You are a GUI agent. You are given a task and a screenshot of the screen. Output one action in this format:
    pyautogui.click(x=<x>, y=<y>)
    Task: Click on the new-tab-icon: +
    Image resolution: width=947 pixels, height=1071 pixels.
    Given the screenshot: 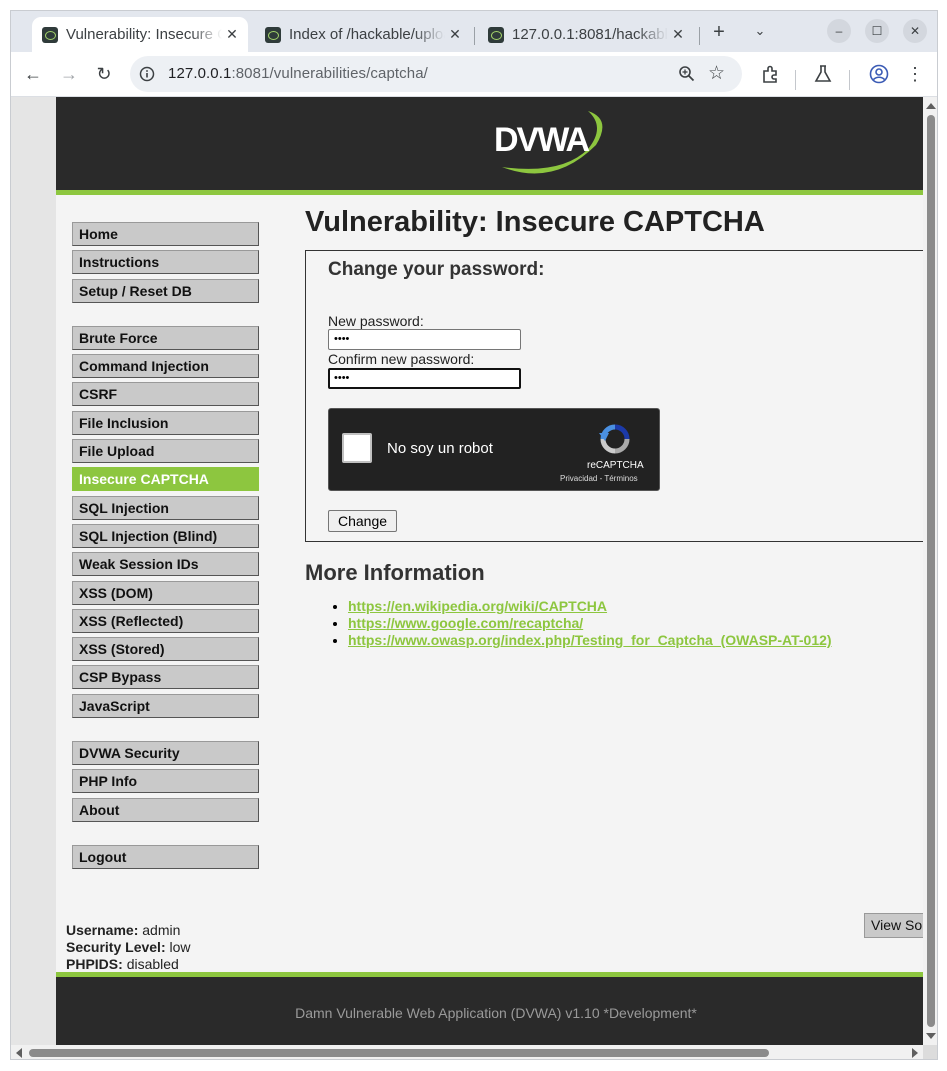 What is the action you would take?
    pyautogui.click(x=719, y=33)
    